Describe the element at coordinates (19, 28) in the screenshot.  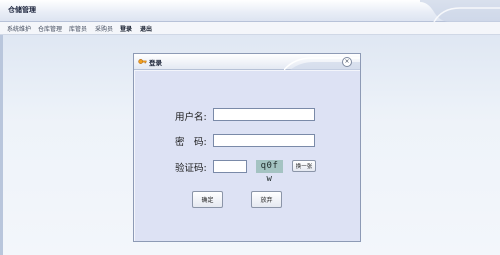
I see `menu-system-maintenance: 系统维护` at that location.